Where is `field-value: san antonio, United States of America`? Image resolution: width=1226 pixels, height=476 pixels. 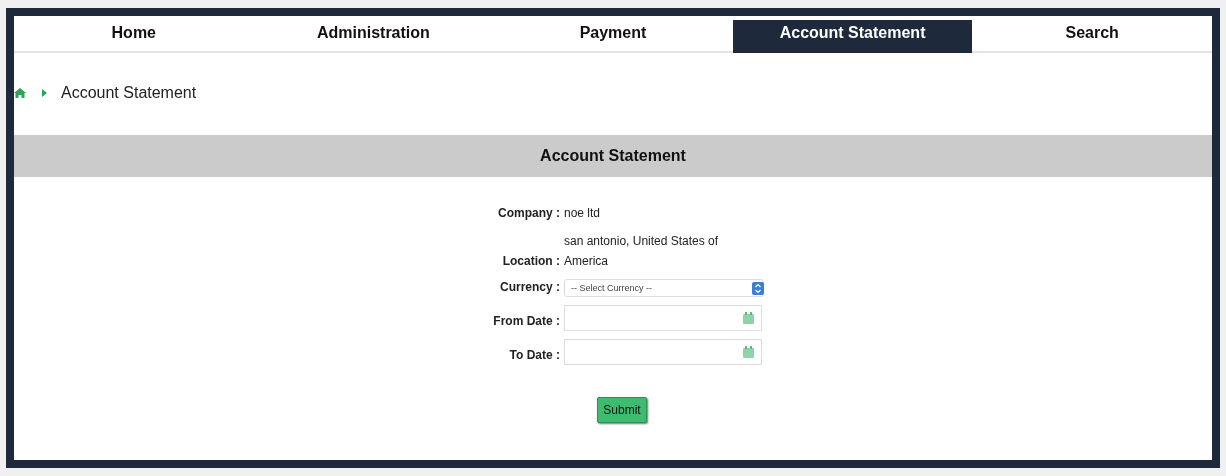
field-value: san antonio, United States of America is located at coordinates (642, 251).